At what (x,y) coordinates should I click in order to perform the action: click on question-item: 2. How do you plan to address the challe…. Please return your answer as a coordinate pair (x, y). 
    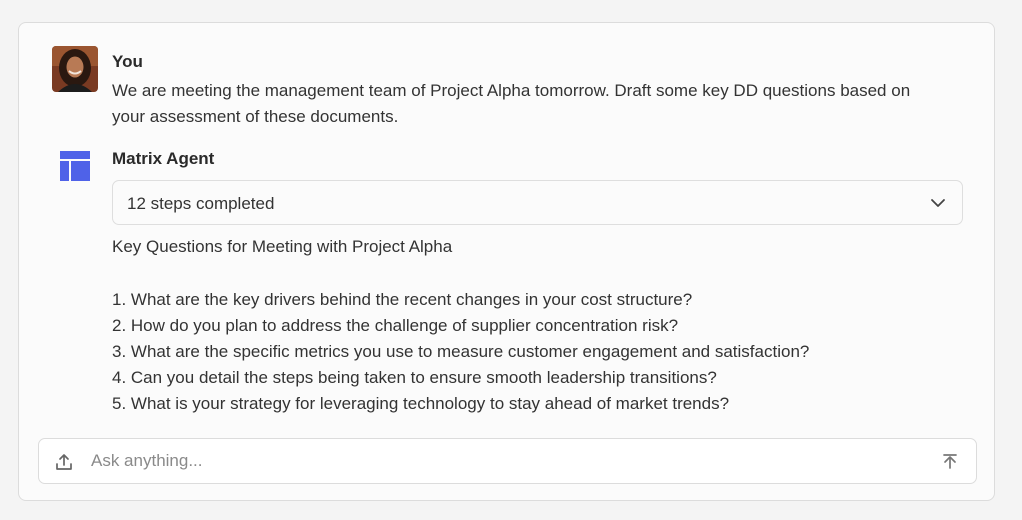
    Looking at the image, I should click on (395, 325).